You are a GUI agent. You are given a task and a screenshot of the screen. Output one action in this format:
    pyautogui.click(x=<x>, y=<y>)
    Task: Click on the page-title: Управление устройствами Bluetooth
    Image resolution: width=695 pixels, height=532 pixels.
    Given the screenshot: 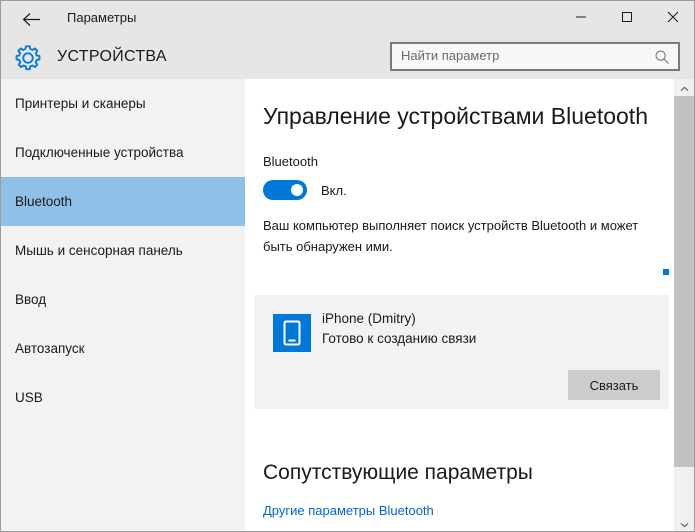 What is the action you would take?
    pyautogui.click(x=455, y=116)
    